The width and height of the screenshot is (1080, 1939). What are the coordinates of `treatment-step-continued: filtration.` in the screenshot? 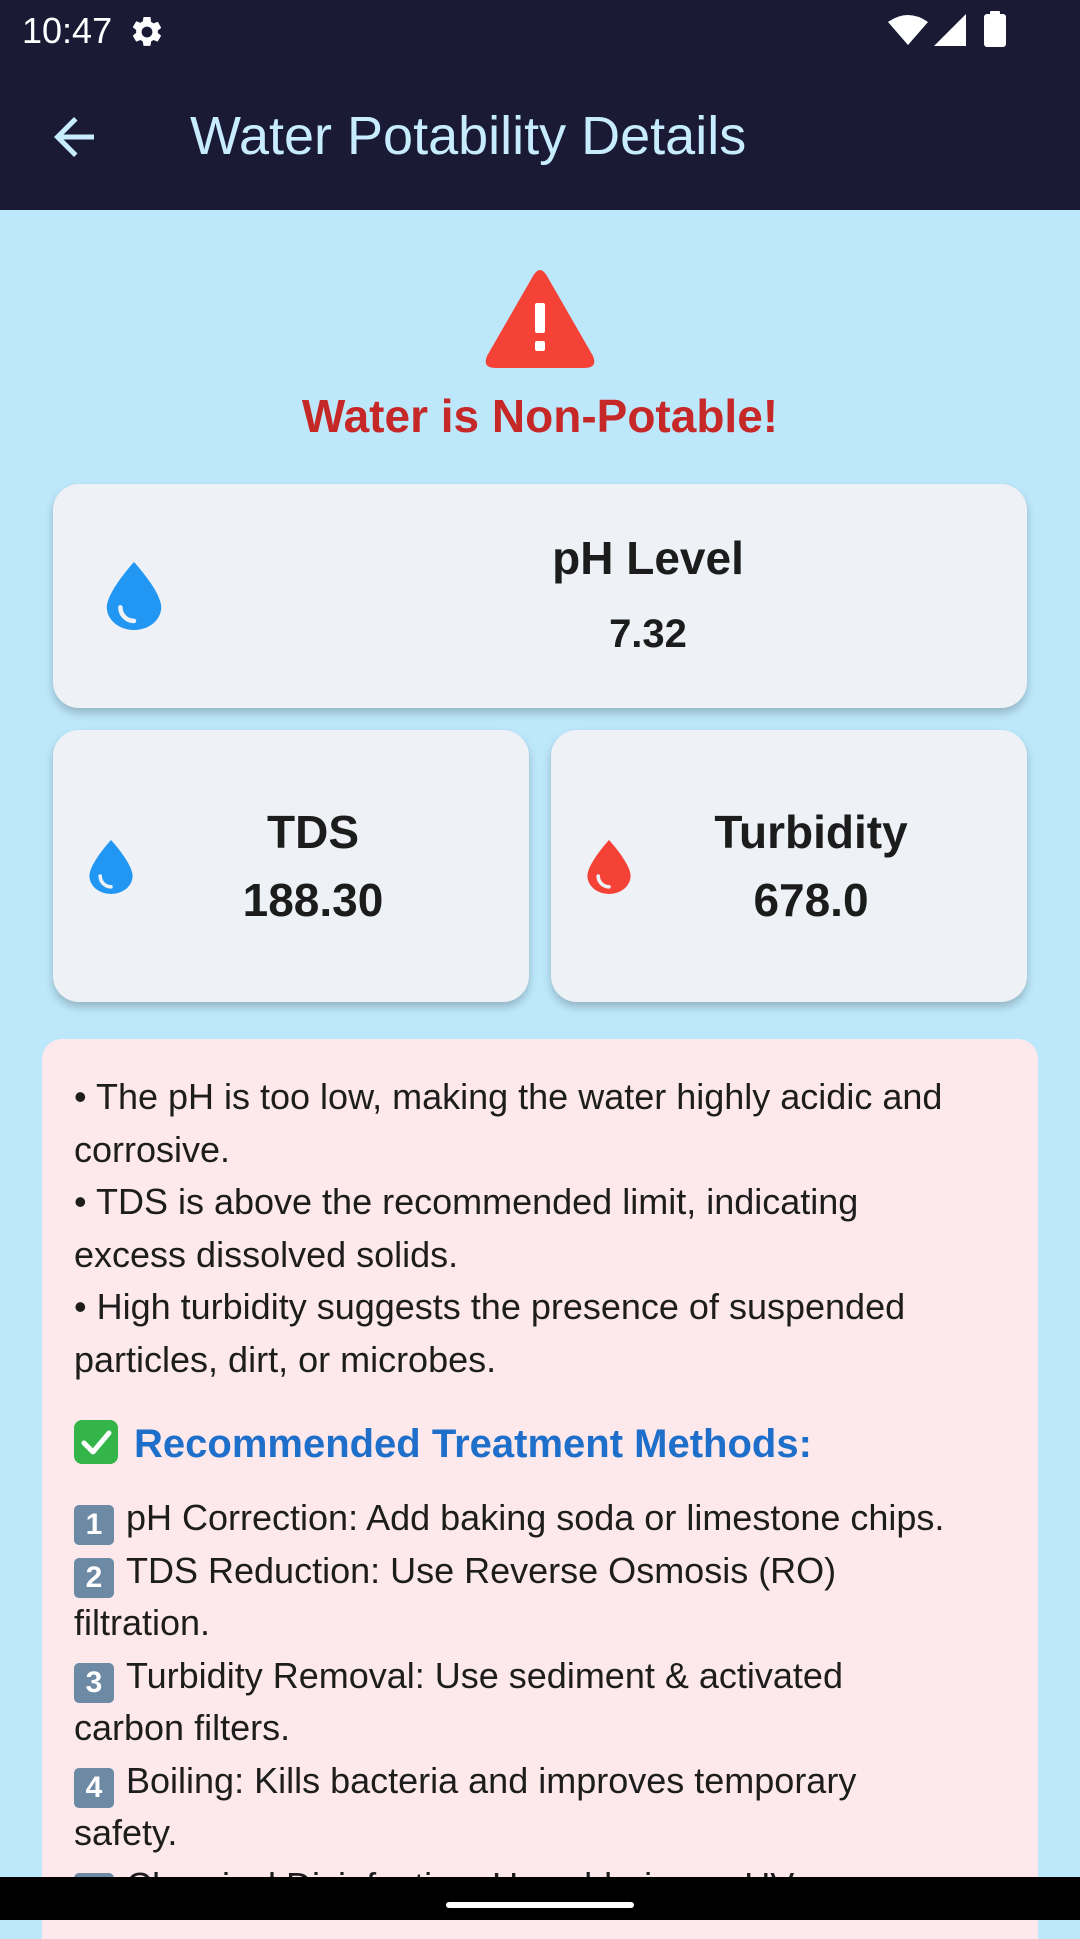 It's located at (142, 1622).